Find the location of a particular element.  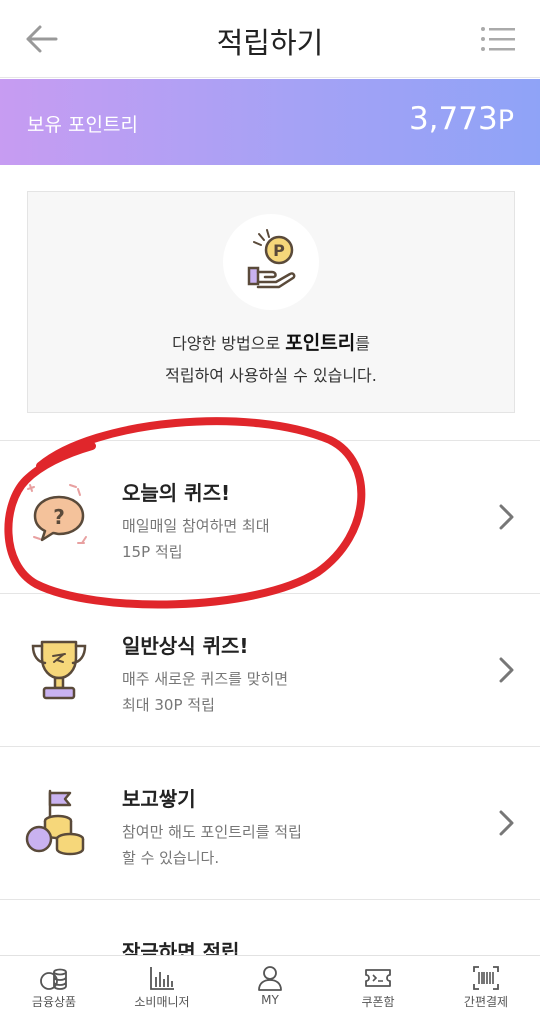

row-description: 할 수 있습니다. is located at coordinates (171, 858).